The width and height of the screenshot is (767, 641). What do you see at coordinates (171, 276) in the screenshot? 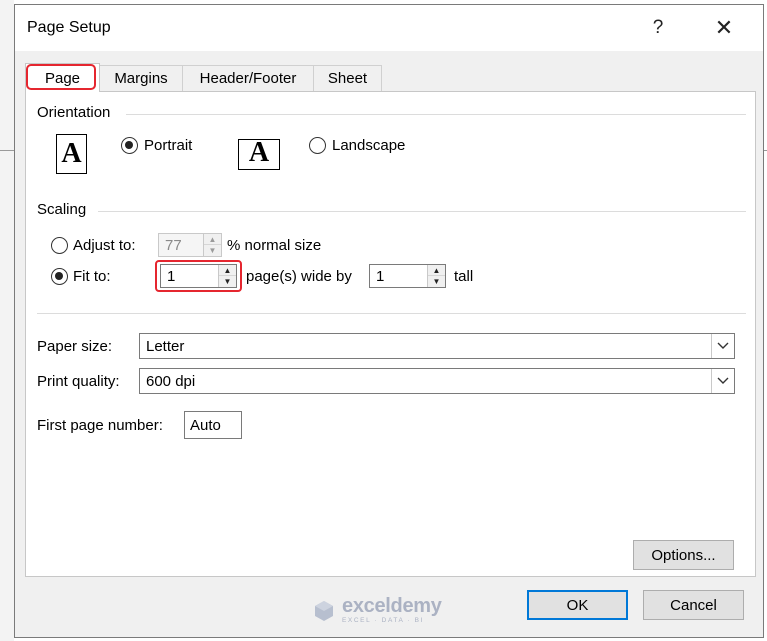
I see `pages-wide-value: 1` at bounding box center [171, 276].